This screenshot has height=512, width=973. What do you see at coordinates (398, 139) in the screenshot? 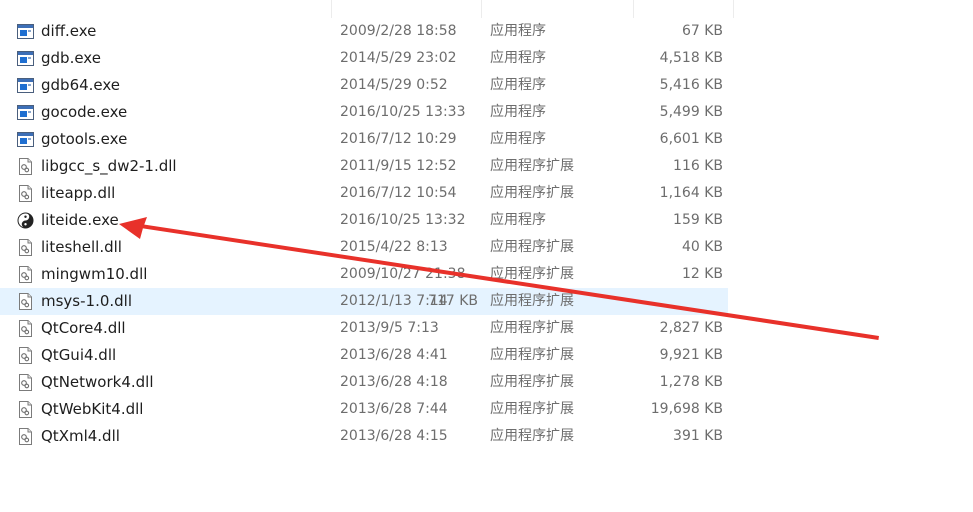
I see `file-date-modified: 2016/7/12 10:29` at bounding box center [398, 139].